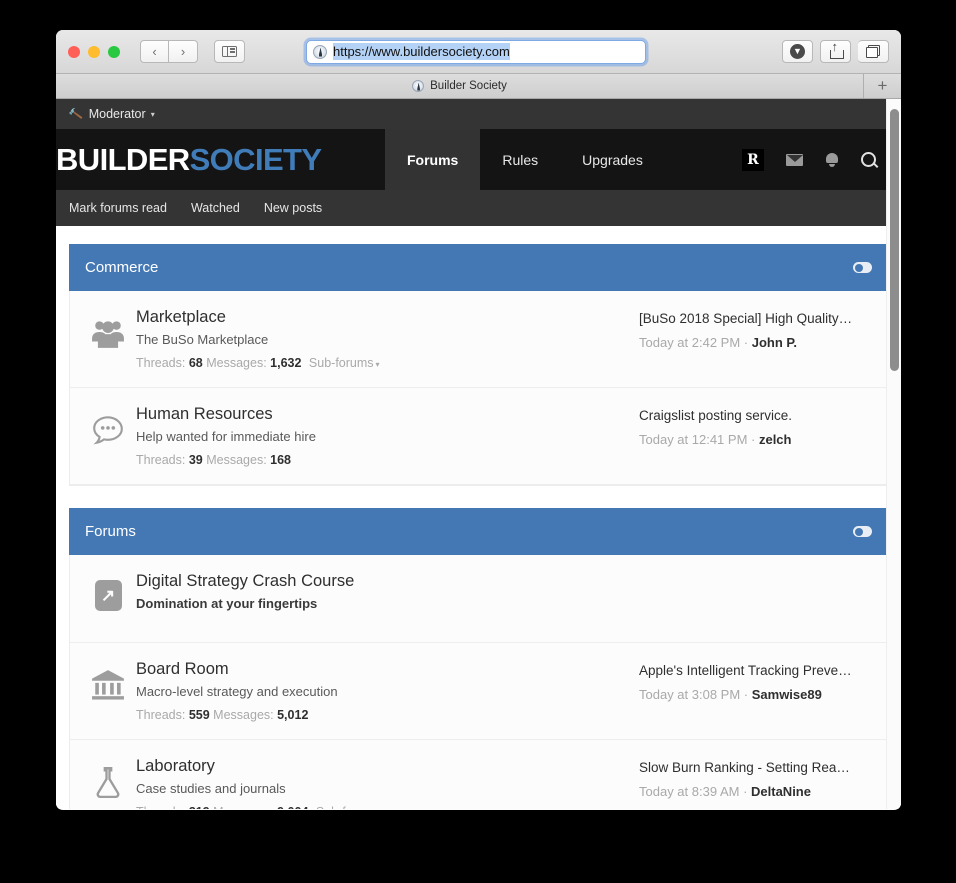 The width and height of the screenshot is (956, 883). What do you see at coordinates (183, 51) in the screenshot?
I see `forward-button: ›` at bounding box center [183, 51].